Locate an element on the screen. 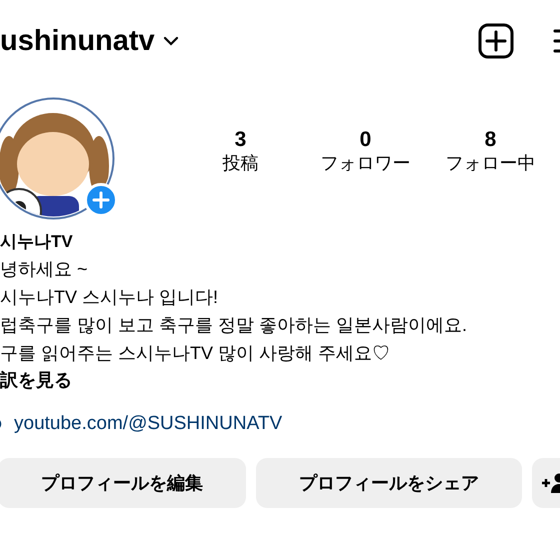  bio-line: 녕하세요 ~ is located at coordinates (44, 269).